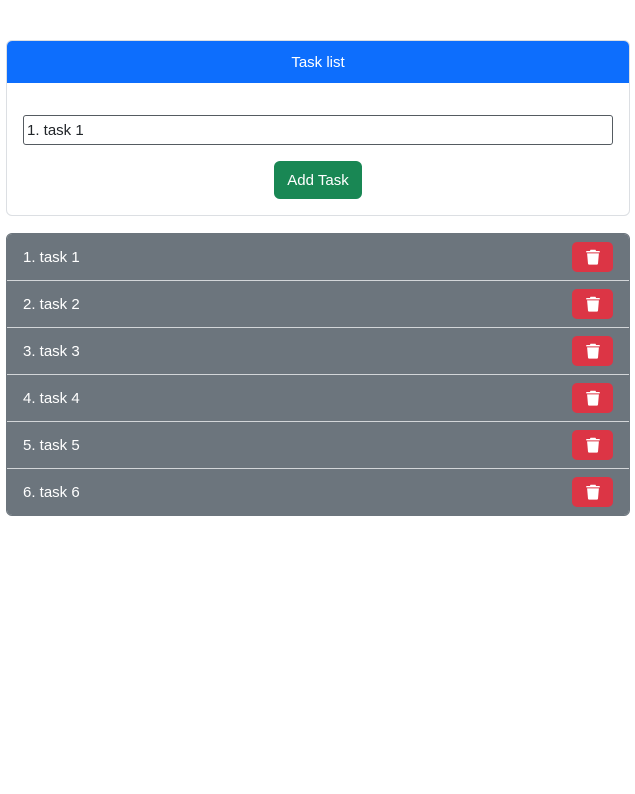  Describe the element at coordinates (51, 351) in the screenshot. I see `task-label: 3. task 3` at that location.